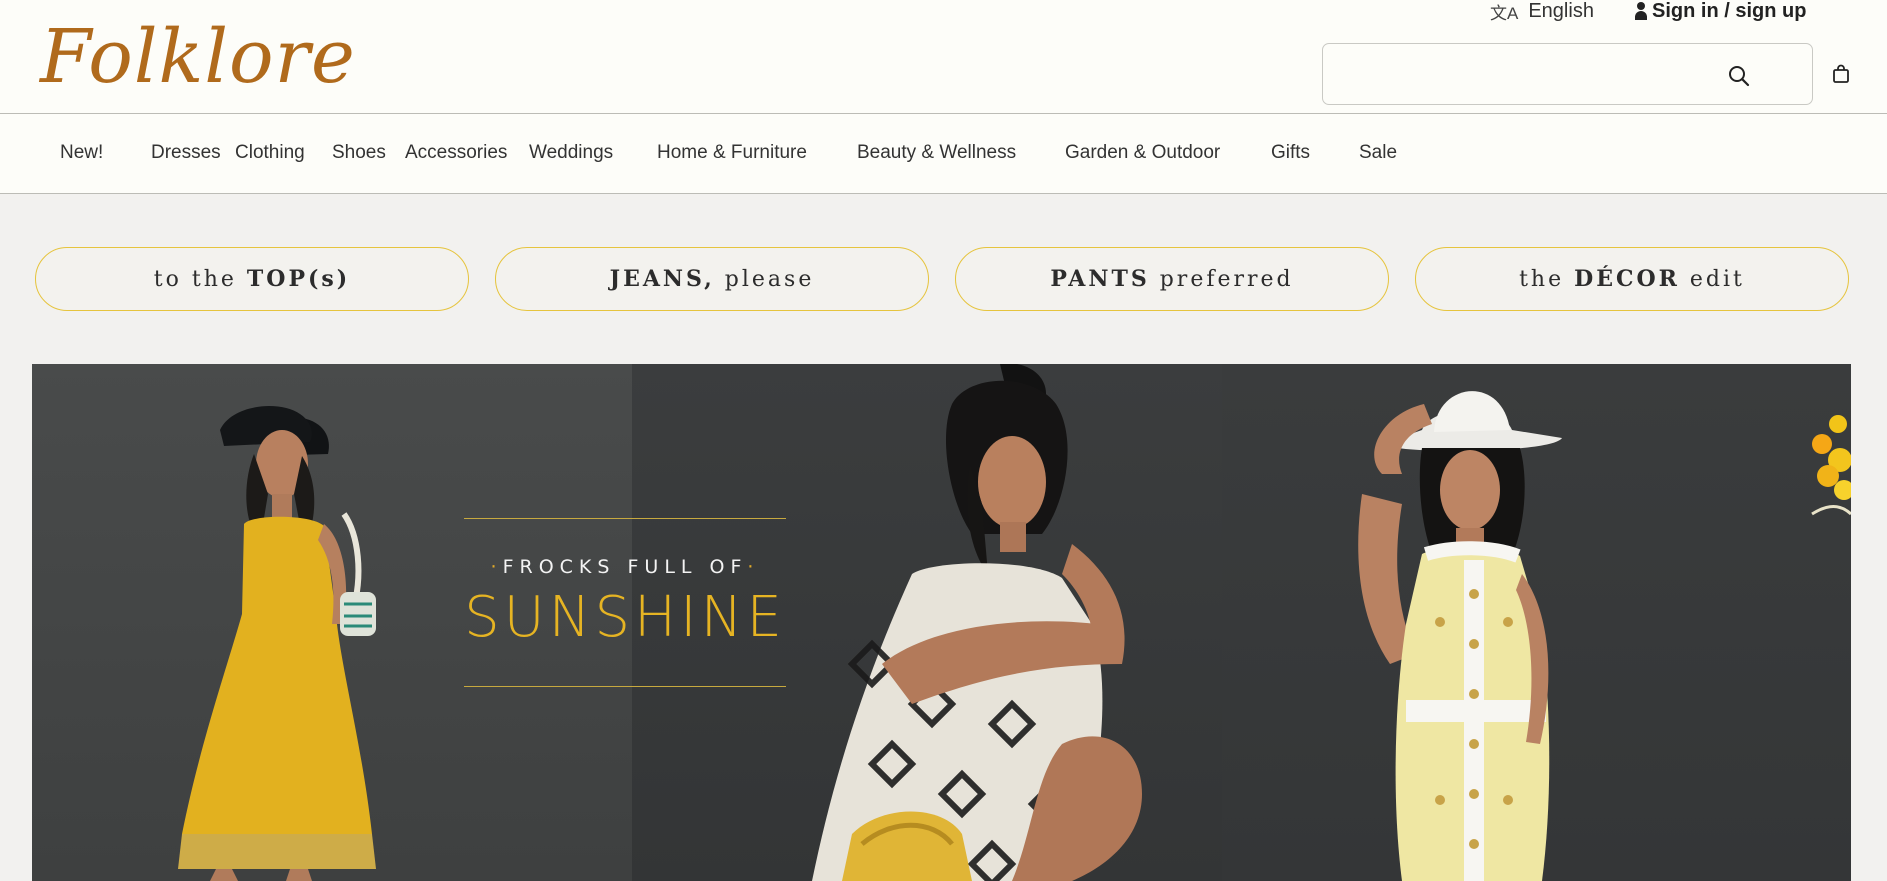 The height and width of the screenshot is (881, 1887). What do you see at coordinates (764, 279) in the screenshot?
I see `pill-text: please` at bounding box center [764, 279].